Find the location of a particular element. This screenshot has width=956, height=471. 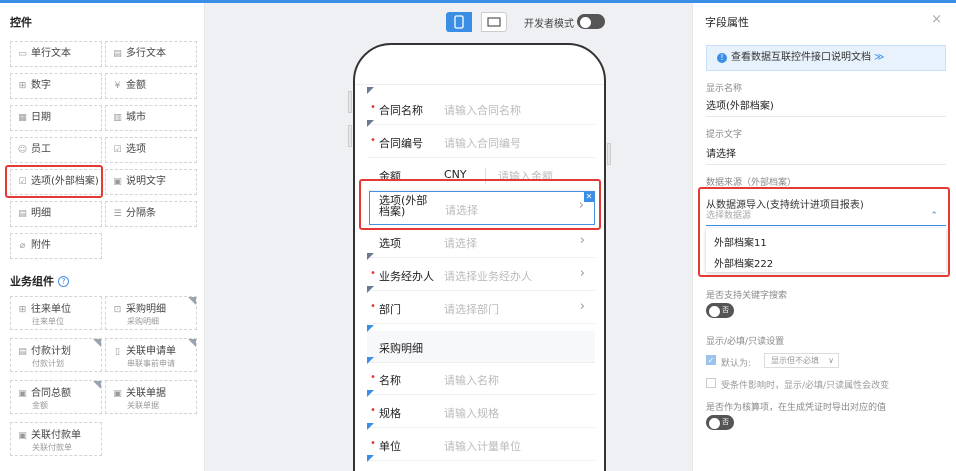

biz-payment-plan: ▤ 付款计划 付款计划 is located at coordinates (56, 355).